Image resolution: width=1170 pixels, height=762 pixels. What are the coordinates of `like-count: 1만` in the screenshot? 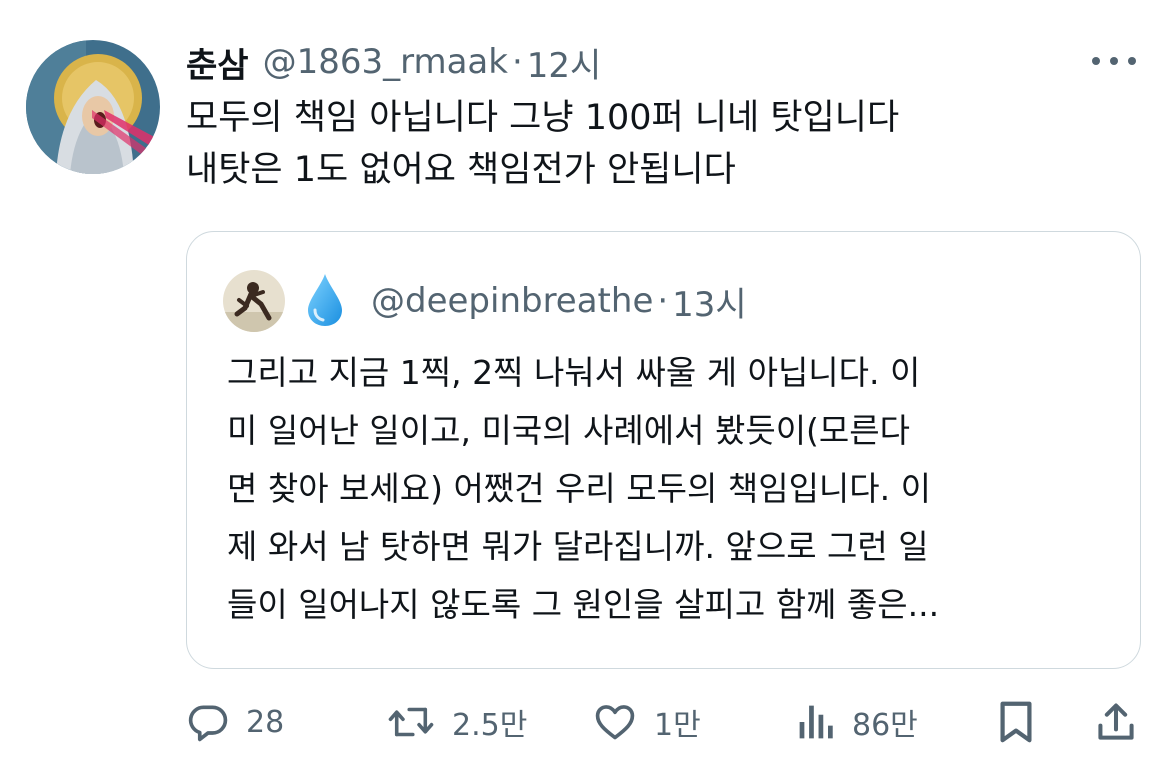 It's located at (677, 725).